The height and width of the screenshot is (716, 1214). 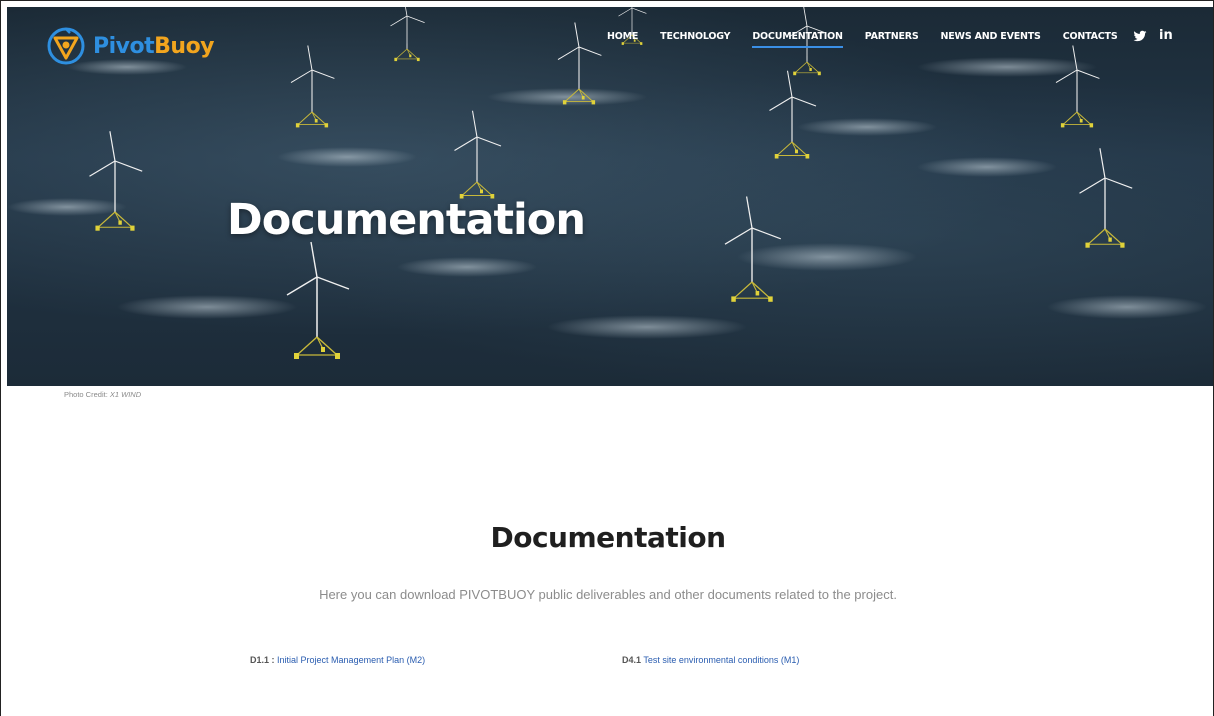 I want to click on photo-credit-label: Photo Credit:, so click(x=86, y=394).